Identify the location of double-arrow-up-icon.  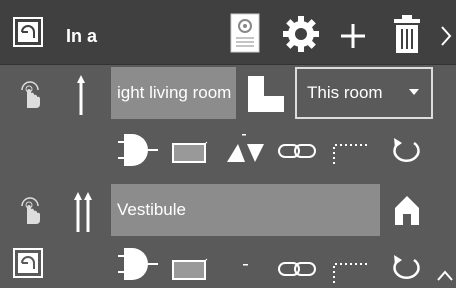
(83, 212).